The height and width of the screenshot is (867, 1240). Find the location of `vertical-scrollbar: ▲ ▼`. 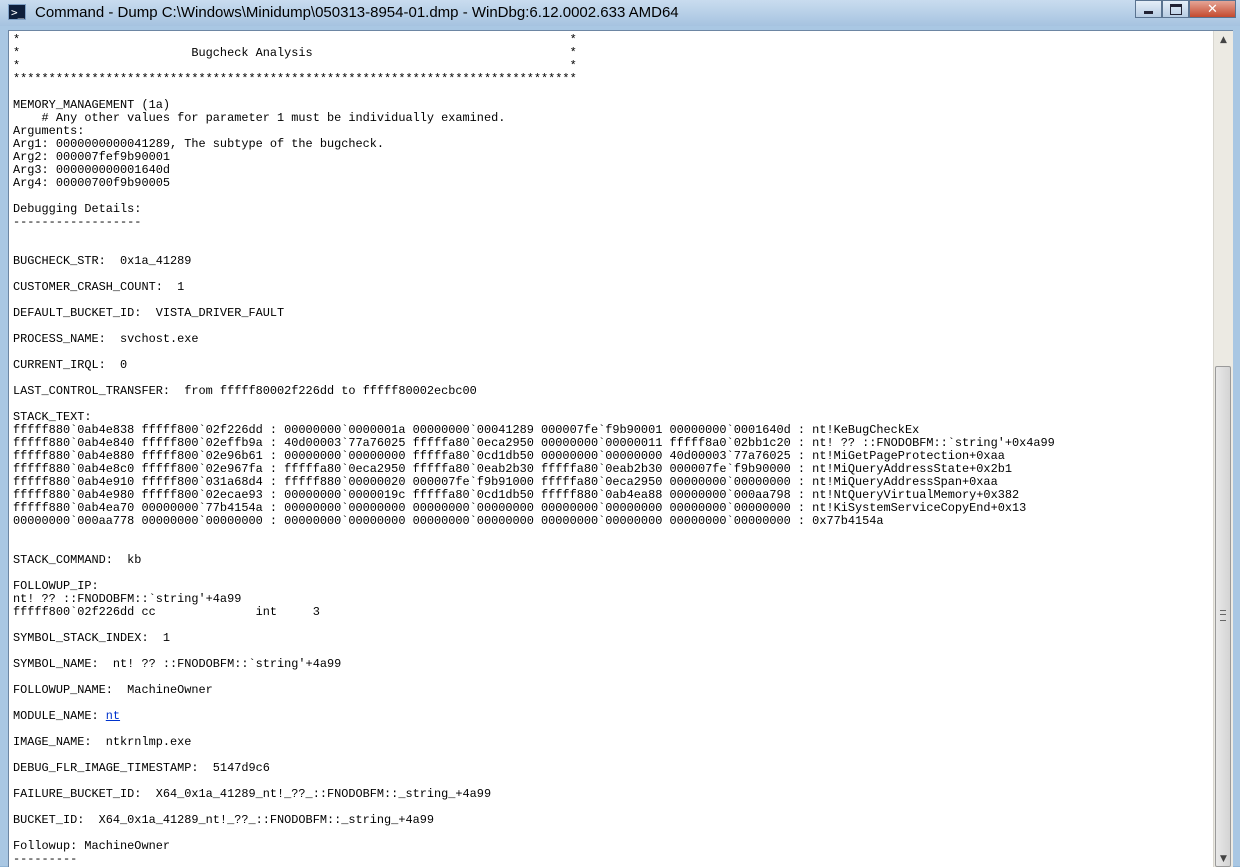

vertical-scrollbar: ▲ ▼ is located at coordinates (1223, 449).